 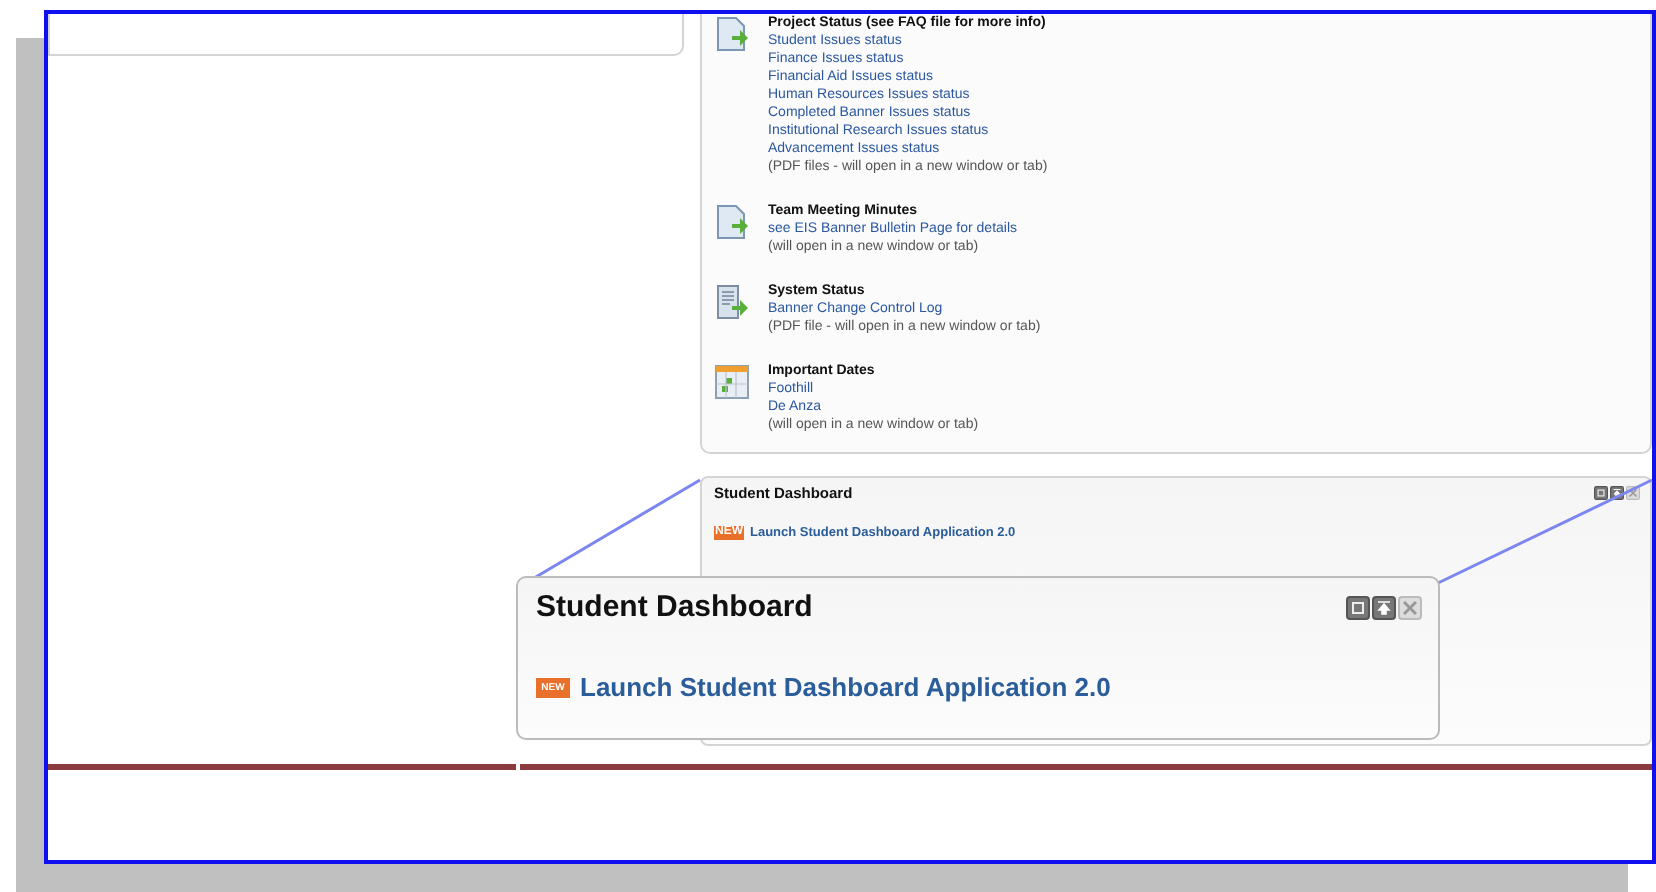 I want to click on panel-title: Student Dashboard, so click(x=674, y=607).